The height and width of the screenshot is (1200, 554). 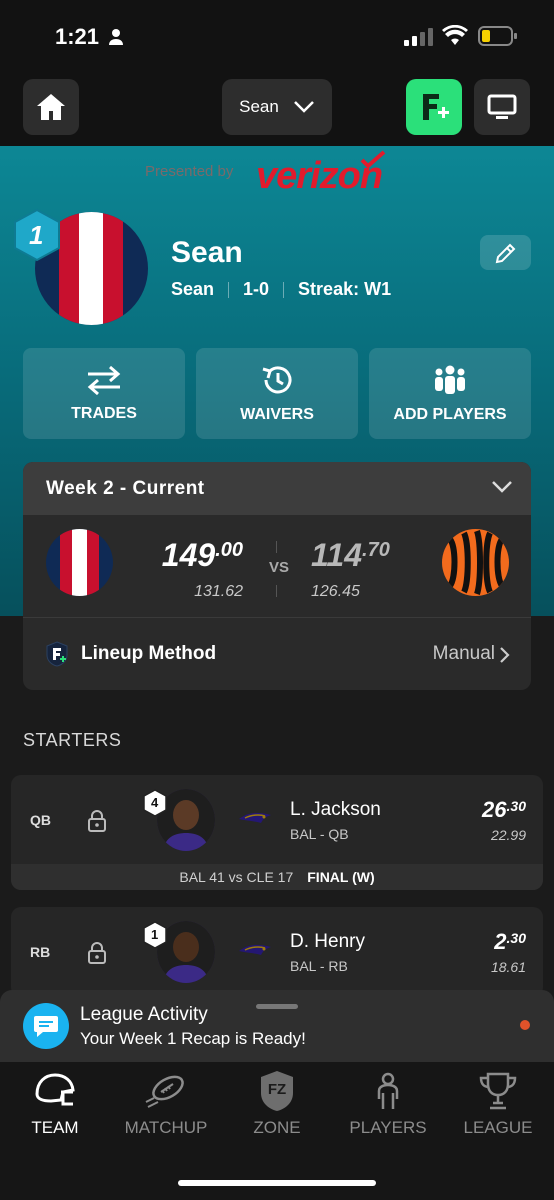 What do you see at coordinates (55, 1127) in the screenshot?
I see `tab-label: TEAM` at bounding box center [55, 1127].